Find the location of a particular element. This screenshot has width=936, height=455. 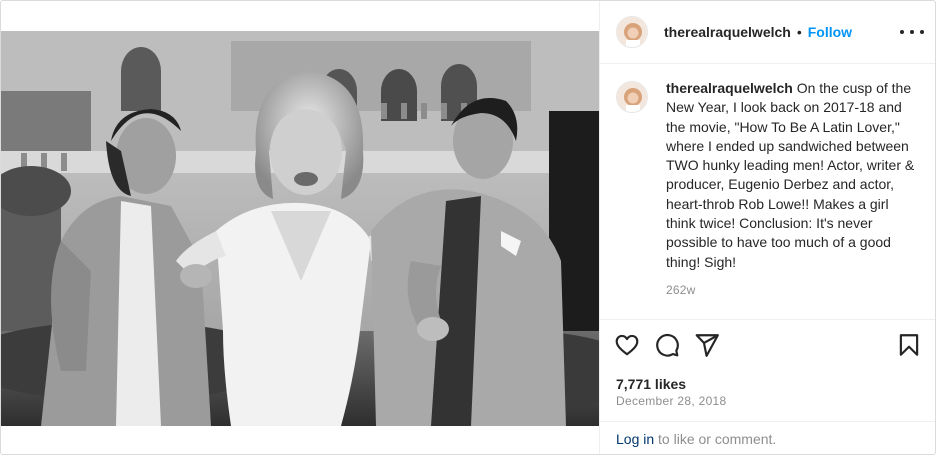

comment-icon is located at coordinates (668, 346).